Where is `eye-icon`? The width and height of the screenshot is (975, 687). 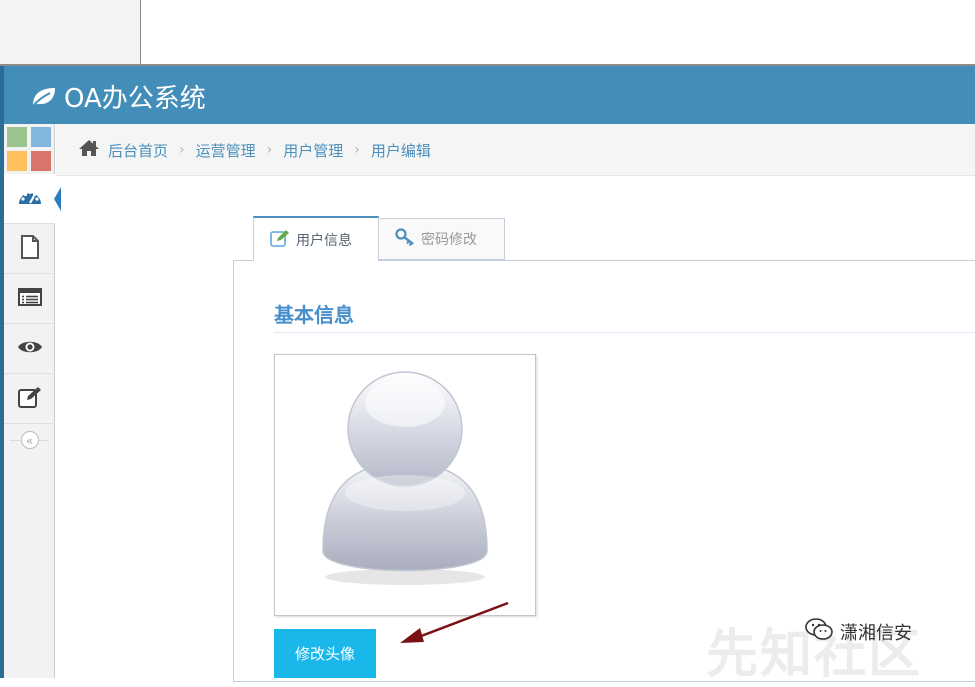 eye-icon is located at coordinates (30, 349).